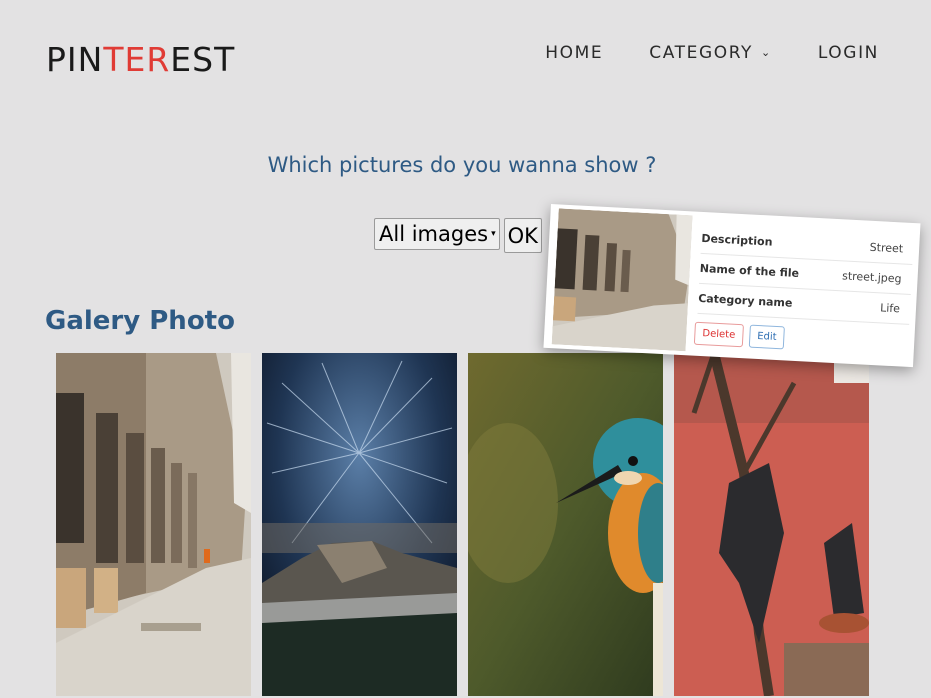  What do you see at coordinates (137, 59) in the screenshot?
I see `logo-text-accent: TER` at bounding box center [137, 59].